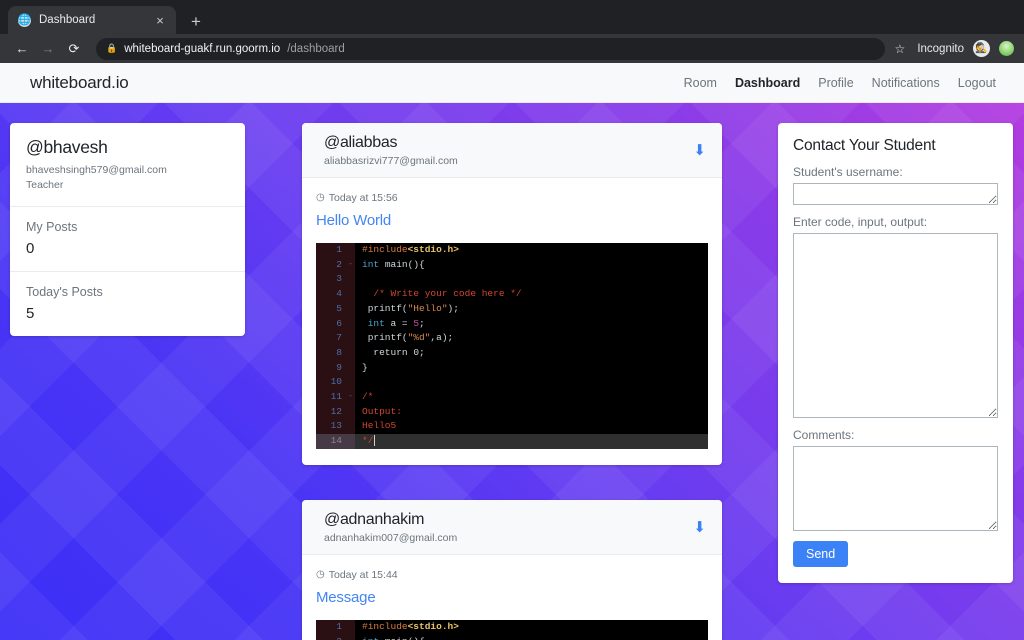 This screenshot has width=1024, height=640. Describe the element at coordinates (320, 197) in the screenshot. I see `clock-icon: ◷` at that location.